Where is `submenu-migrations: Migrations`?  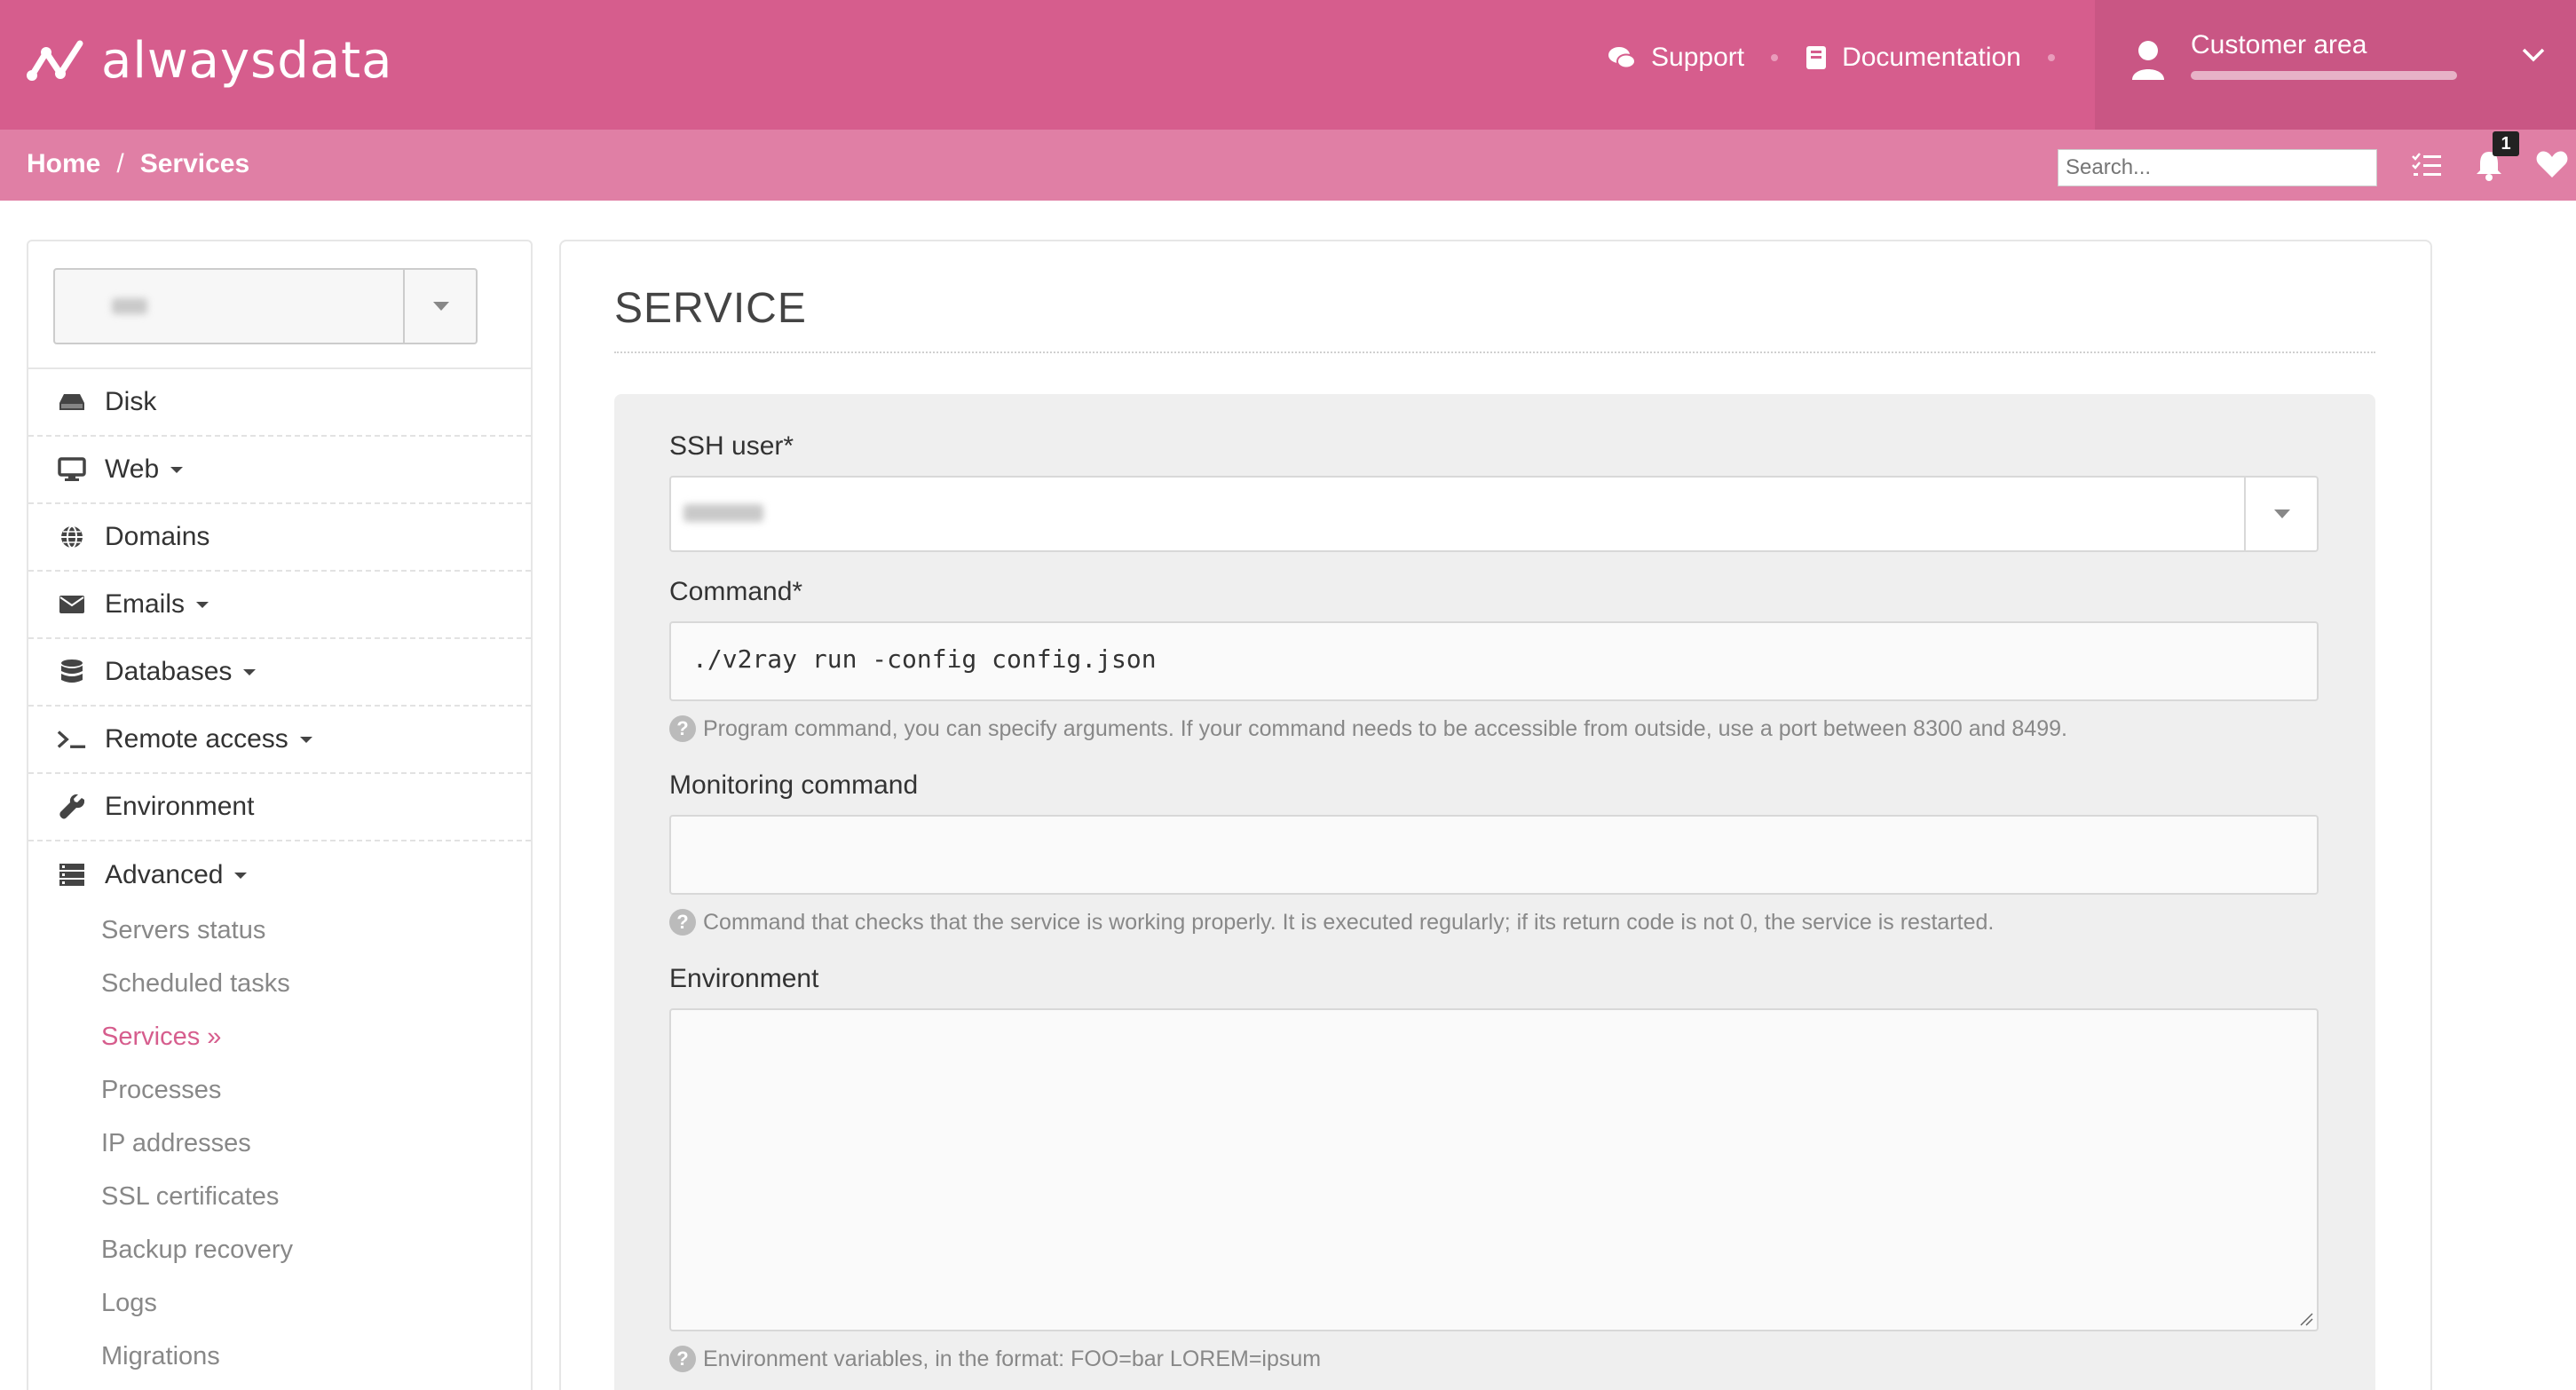
submenu-migrations: Migrations is located at coordinates (160, 1357).